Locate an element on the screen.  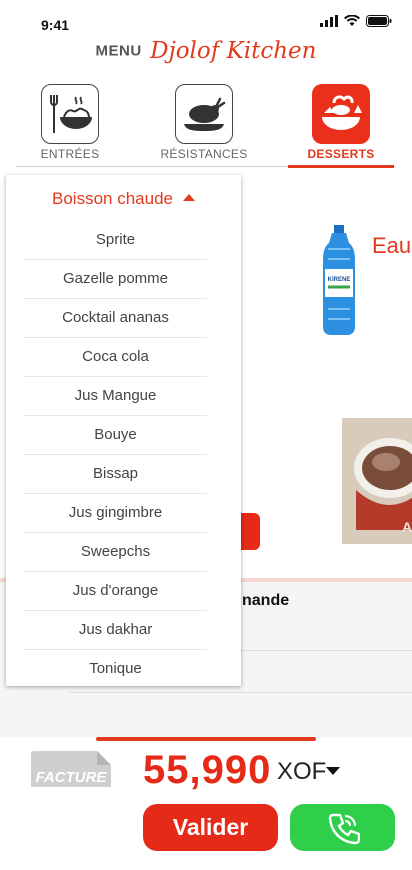
dropdown-title: Boisson chaude is located at coordinates (112, 198).